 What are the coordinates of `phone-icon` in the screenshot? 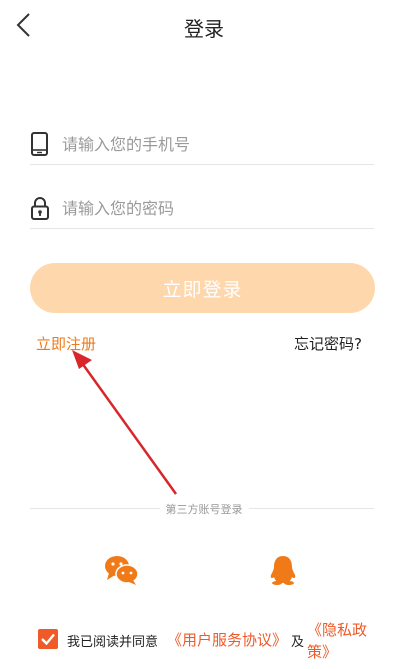 It's located at (40, 144).